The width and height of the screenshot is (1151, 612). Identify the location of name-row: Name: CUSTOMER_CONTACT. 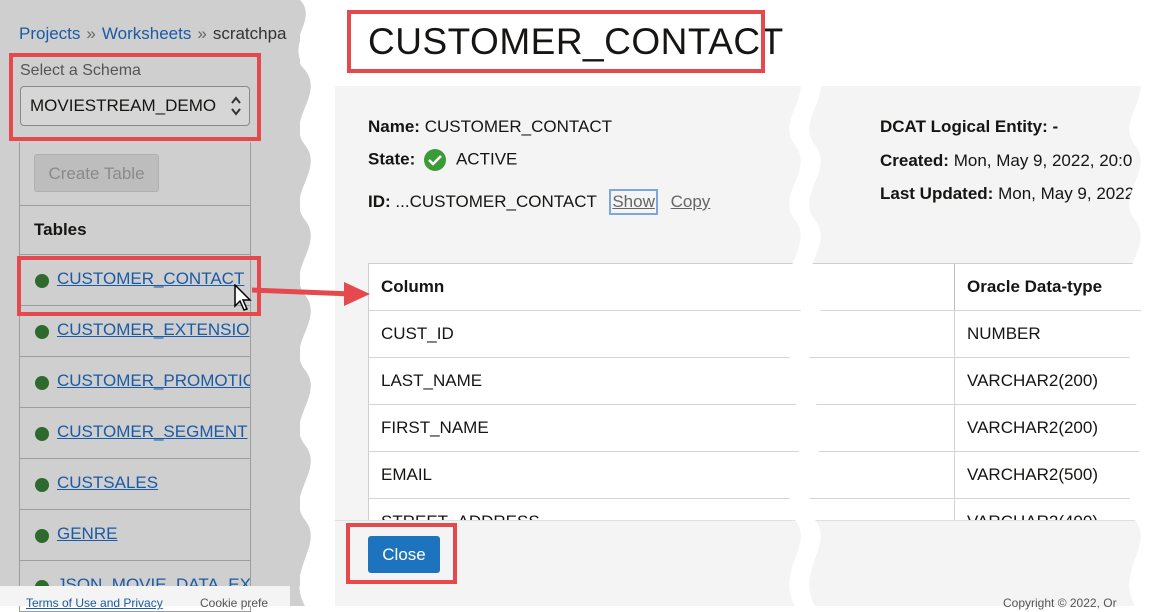
(490, 127).